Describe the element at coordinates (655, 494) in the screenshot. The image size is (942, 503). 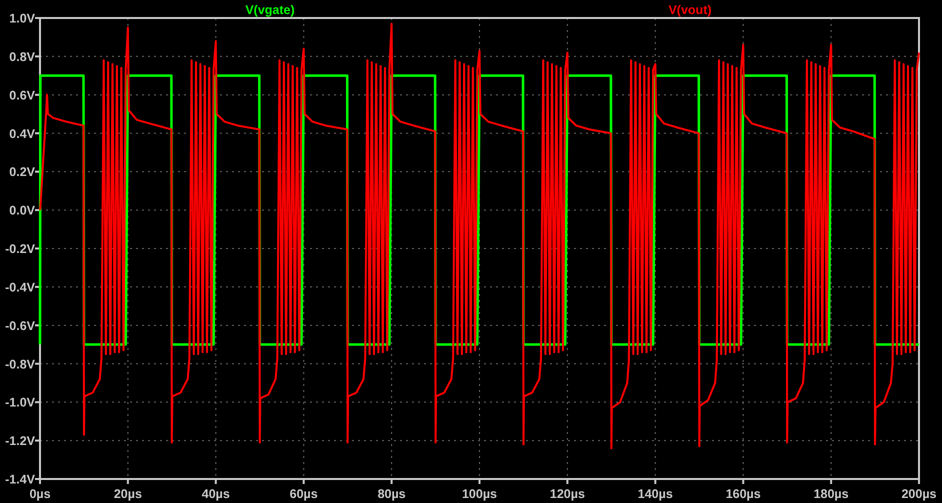
I see `x-tick-label: 140µs` at that location.